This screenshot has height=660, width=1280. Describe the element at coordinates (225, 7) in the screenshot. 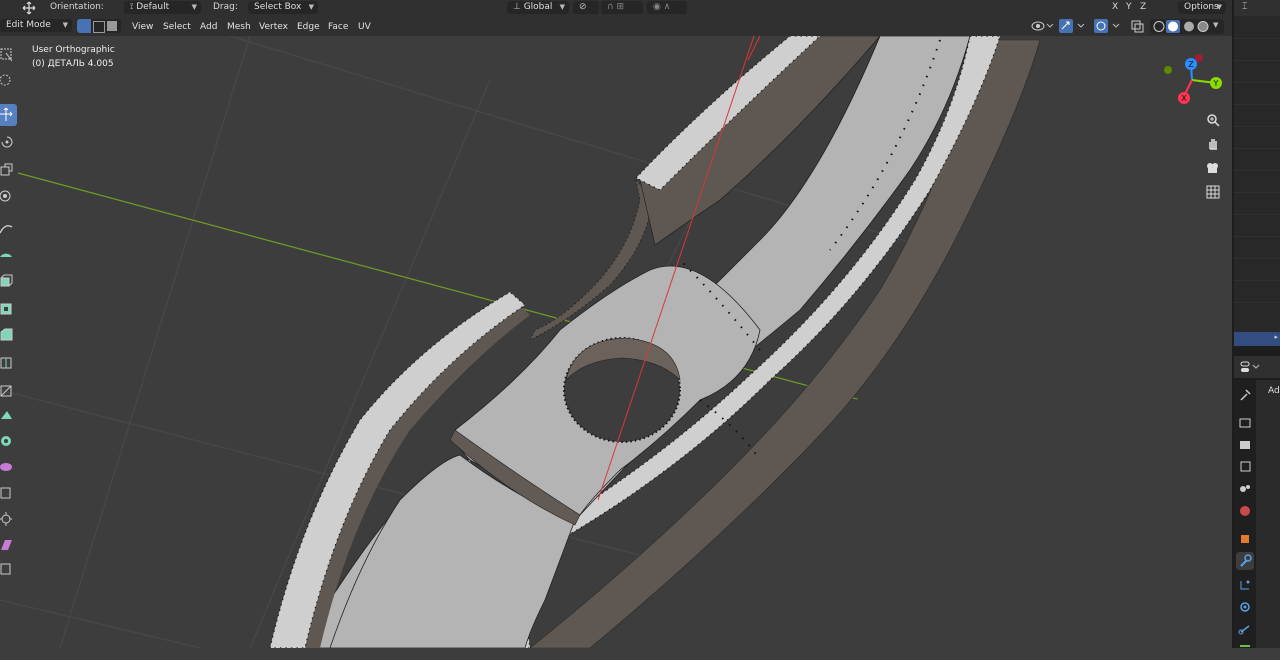

I see `drag-label: Drag:` at that location.